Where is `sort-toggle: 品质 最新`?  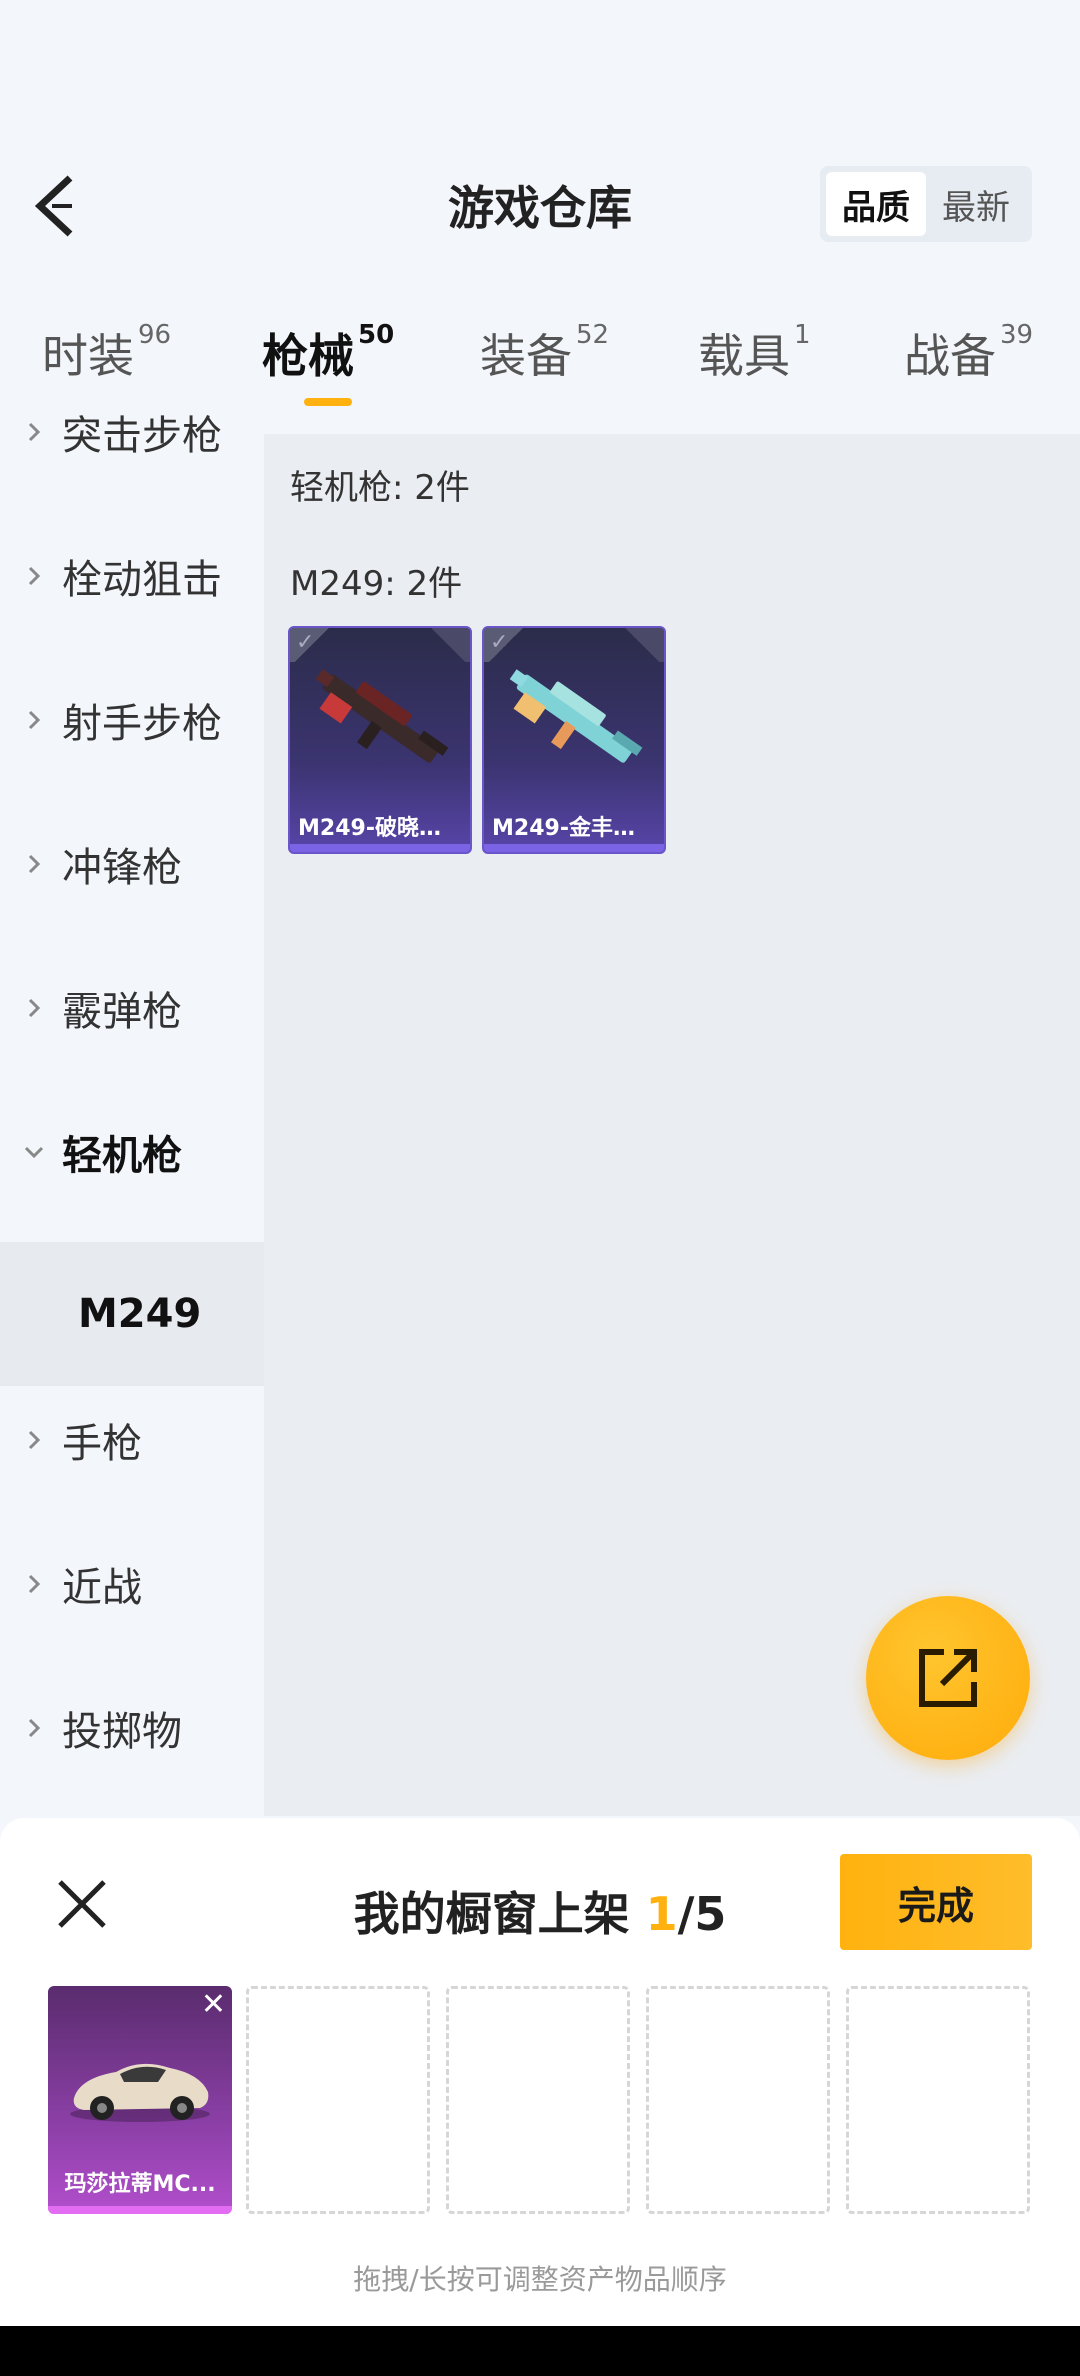
sort-toggle: 品质 最新 is located at coordinates (926, 204).